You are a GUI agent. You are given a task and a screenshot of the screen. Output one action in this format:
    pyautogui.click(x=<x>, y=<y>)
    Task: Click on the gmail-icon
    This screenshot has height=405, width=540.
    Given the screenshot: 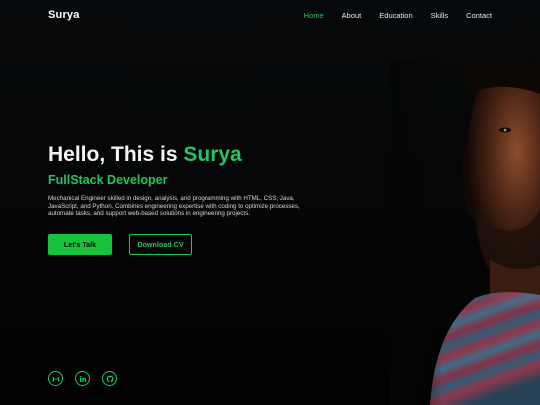 What is the action you would take?
    pyautogui.click(x=55, y=378)
    